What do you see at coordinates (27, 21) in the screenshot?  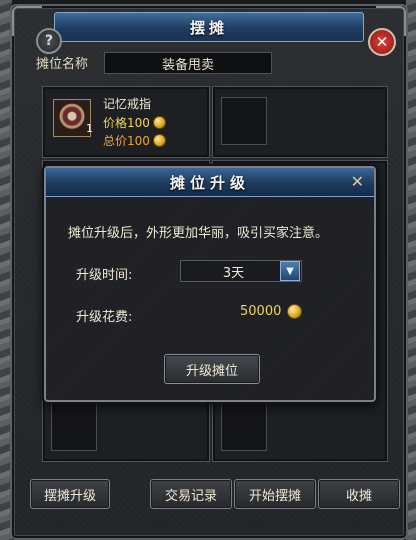 I see `frame-corner-left` at bounding box center [27, 21].